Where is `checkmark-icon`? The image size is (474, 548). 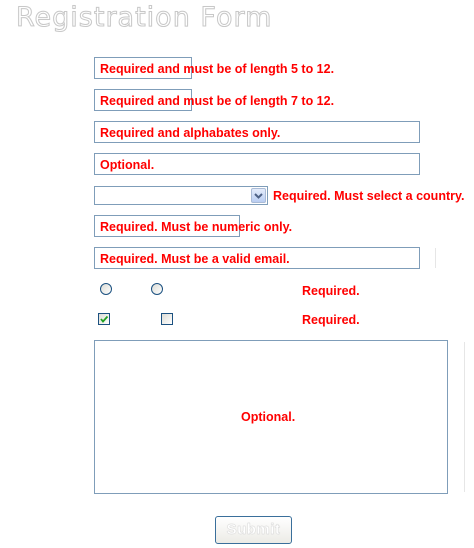 checkmark-icon is located at coordinates (104, 319).